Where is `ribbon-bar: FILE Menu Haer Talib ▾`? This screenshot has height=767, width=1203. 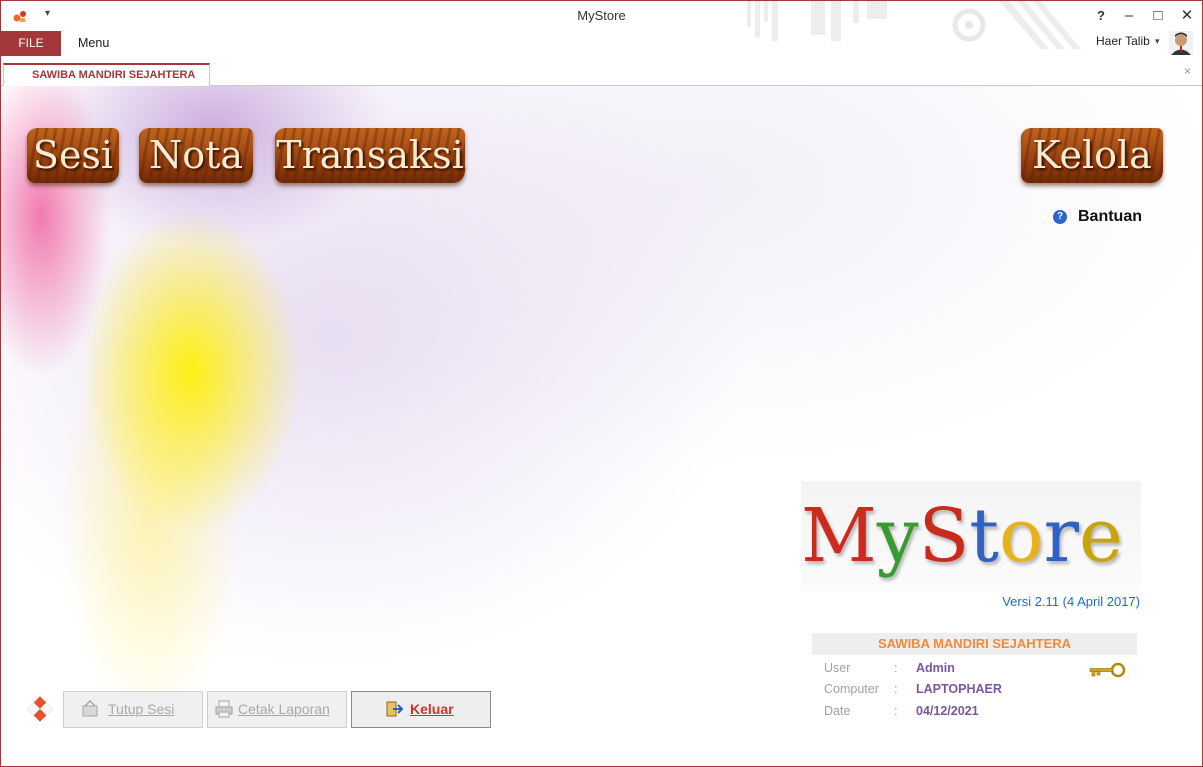
ribbon-bar: FILE Menu Haer Talib ▾ is located at coordinates (601, 44).